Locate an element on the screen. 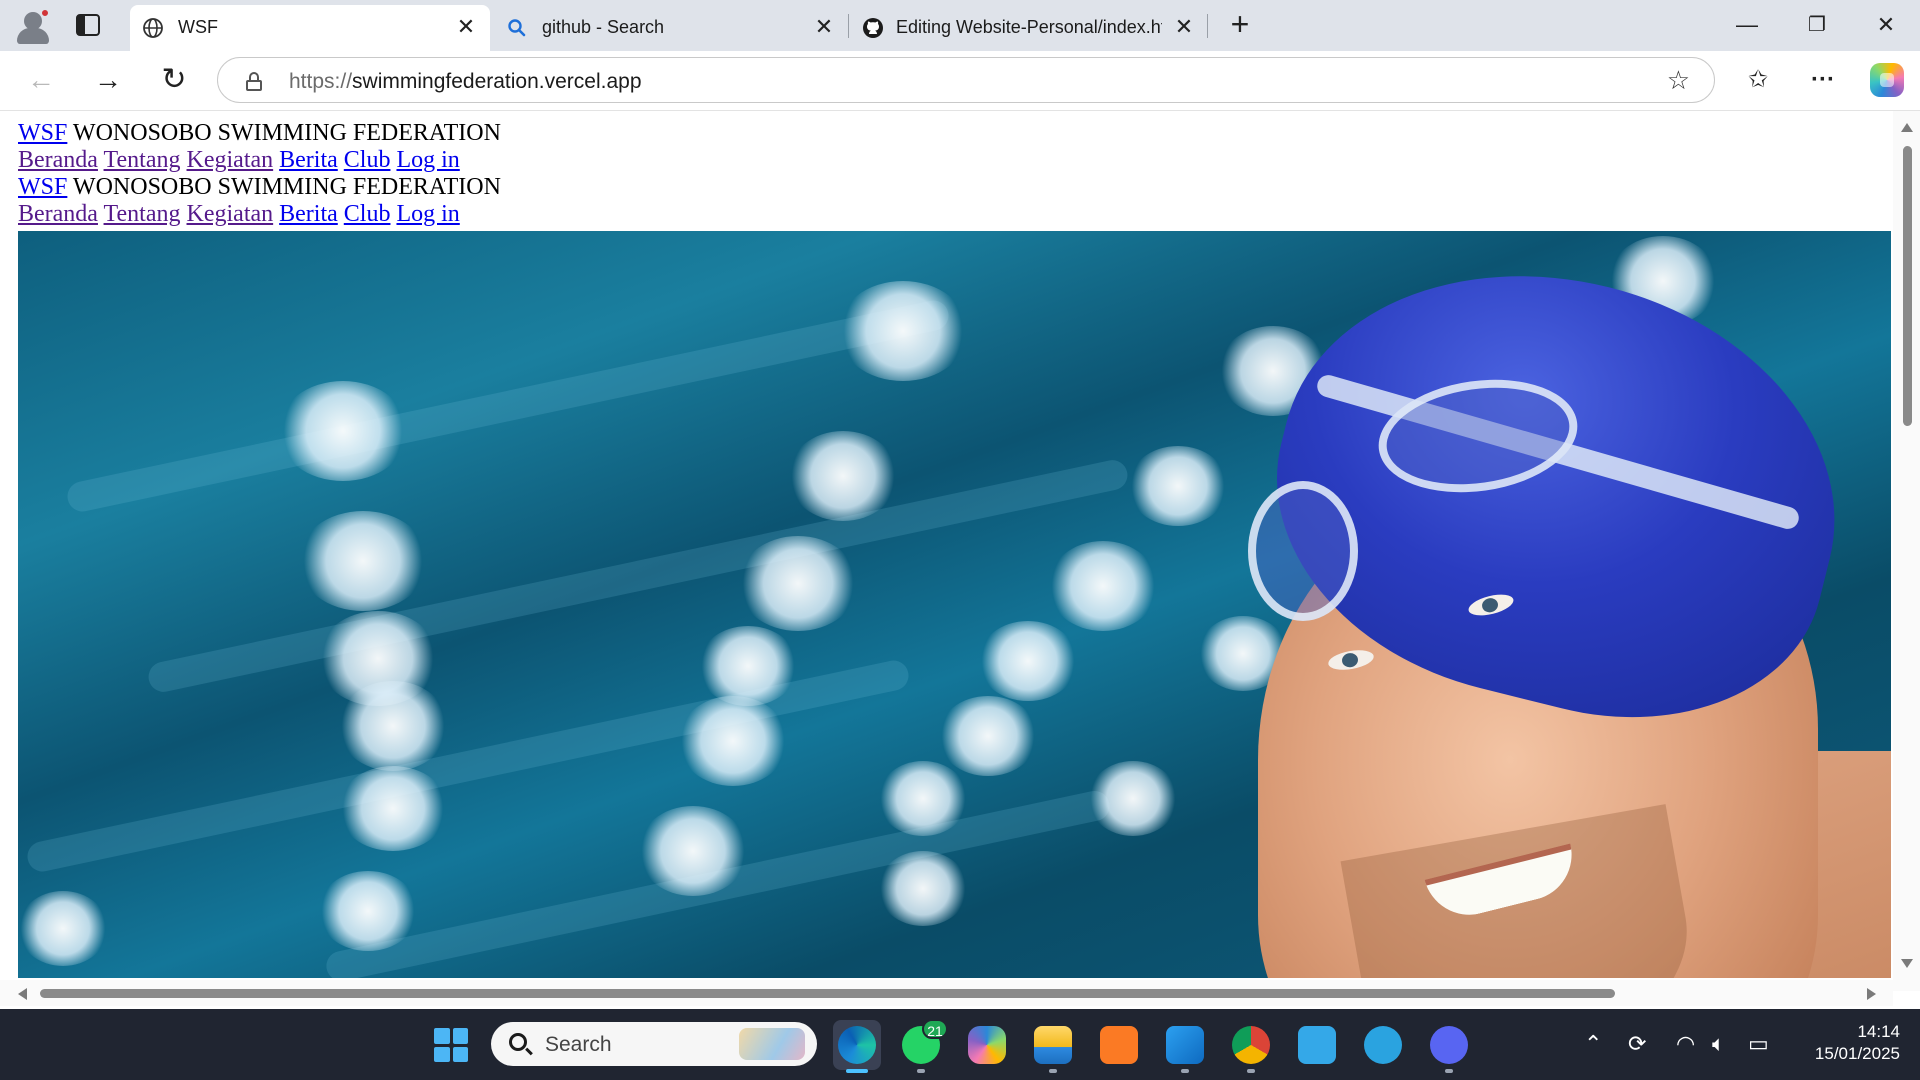  horizontal-scrollbar is located at coordinates (946, 993).